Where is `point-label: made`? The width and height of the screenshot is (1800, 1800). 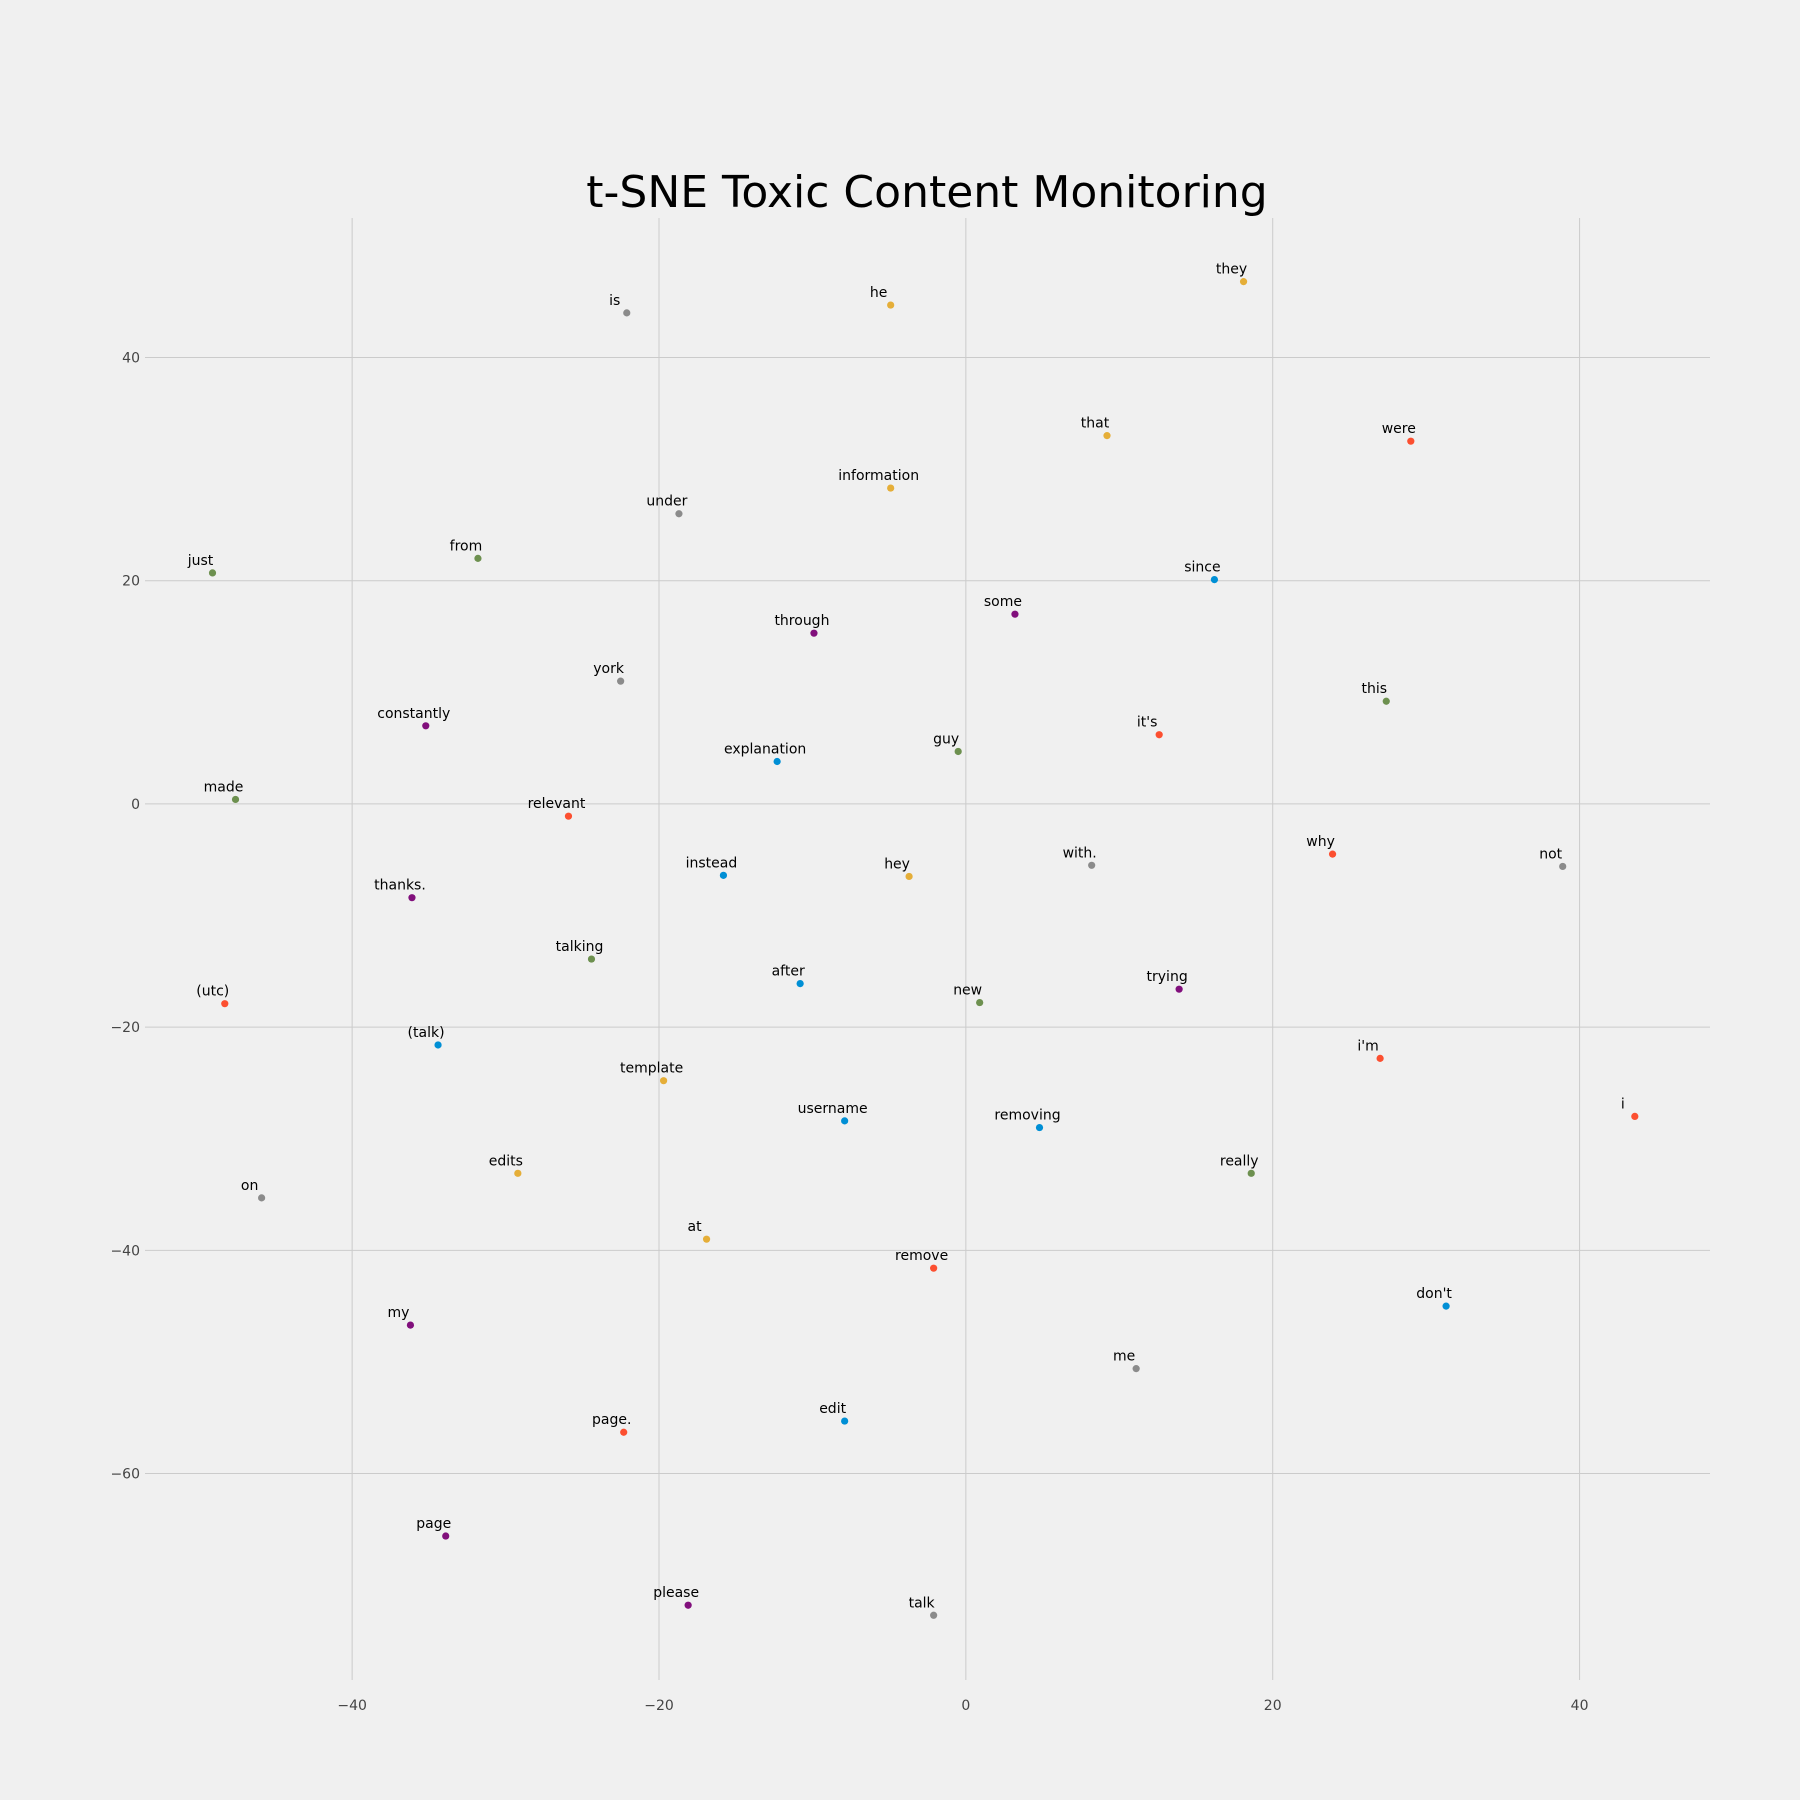 point-label: made is located at coordinates (224, 787).